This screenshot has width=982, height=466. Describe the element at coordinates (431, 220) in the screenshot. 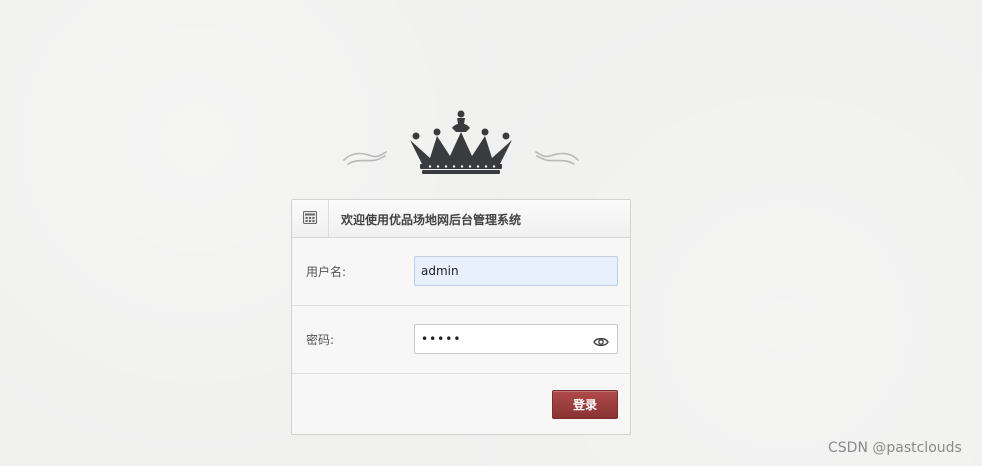

I see `panel-title: 欢迎使用优品场地网后台管理系统` at that location.